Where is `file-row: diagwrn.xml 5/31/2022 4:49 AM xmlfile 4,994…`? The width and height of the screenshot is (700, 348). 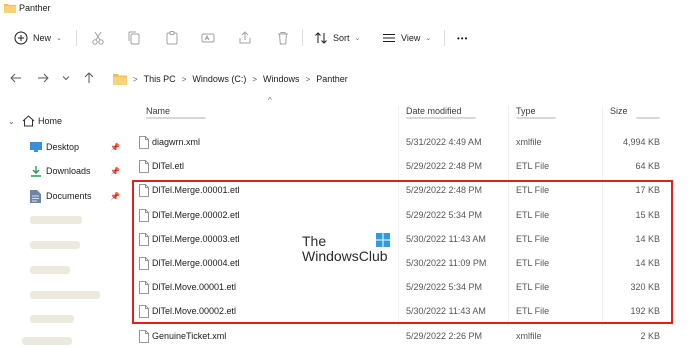
file-row: diagwrn.xml 5/31/2022 4:49 AM xmlfile 4,994… is located at coordinates (402, 143).